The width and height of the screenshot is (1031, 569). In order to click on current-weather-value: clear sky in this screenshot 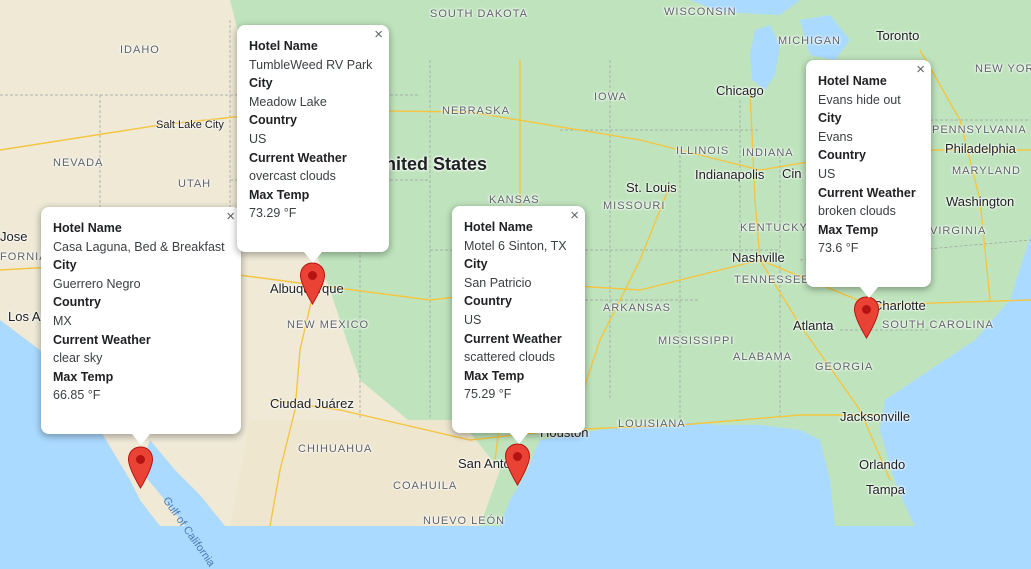, I will do `click(78, 358)`.